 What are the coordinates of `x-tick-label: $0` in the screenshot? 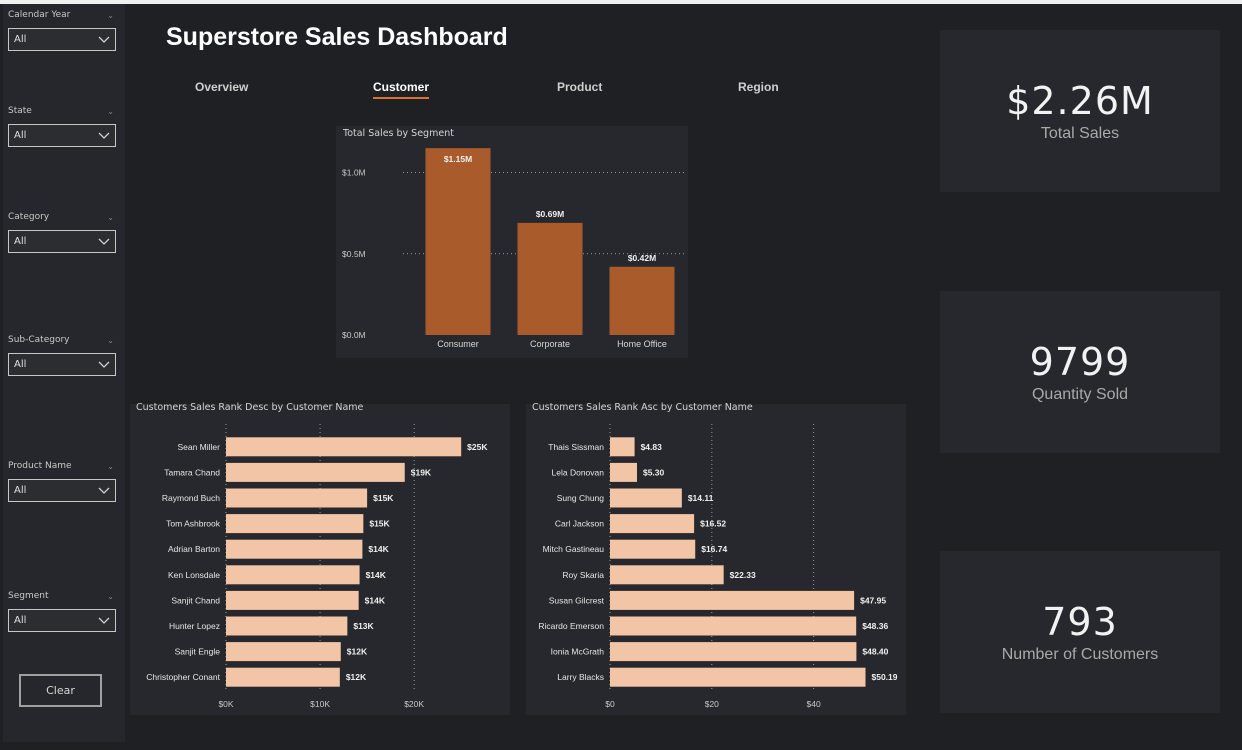 It's located at (610, 704).